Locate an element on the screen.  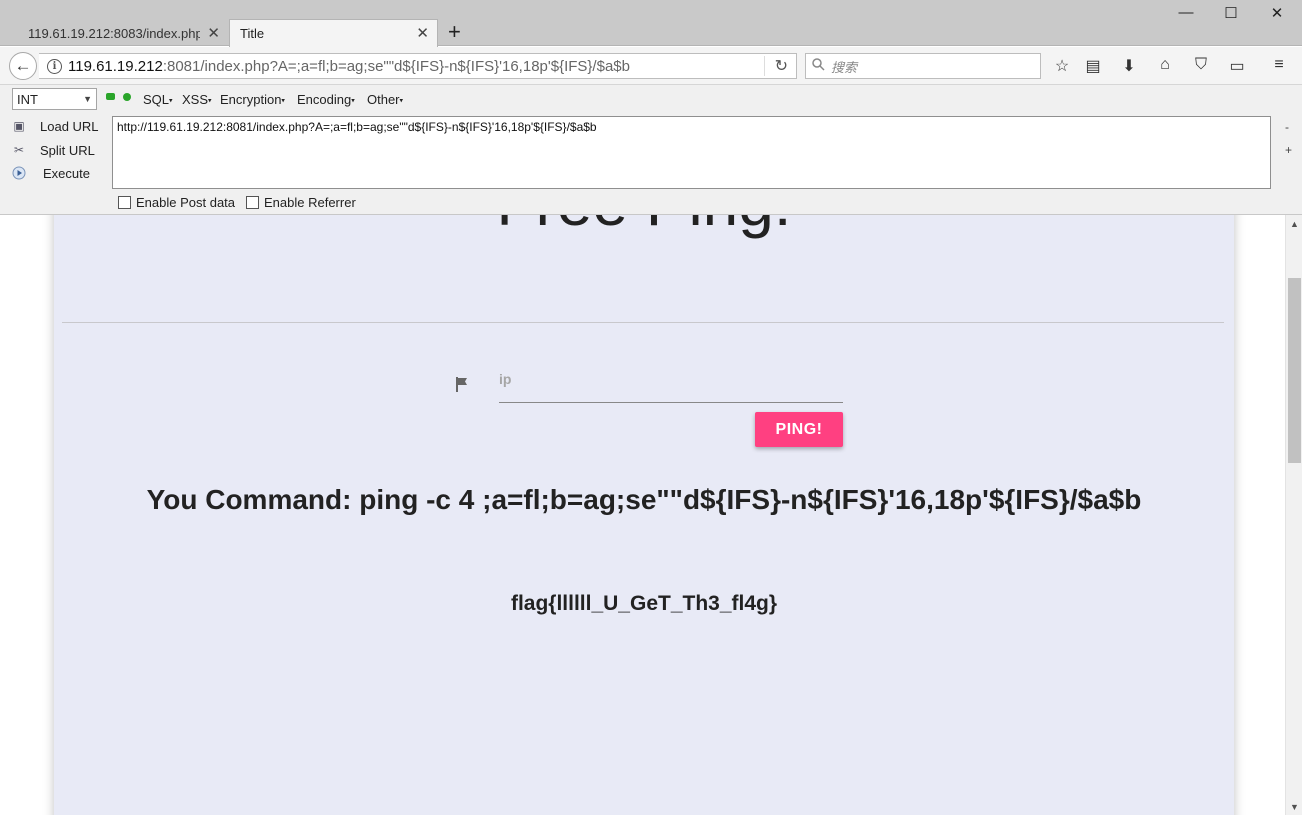
menu-xss: XSS▾ is located at coordinates (197, 99).